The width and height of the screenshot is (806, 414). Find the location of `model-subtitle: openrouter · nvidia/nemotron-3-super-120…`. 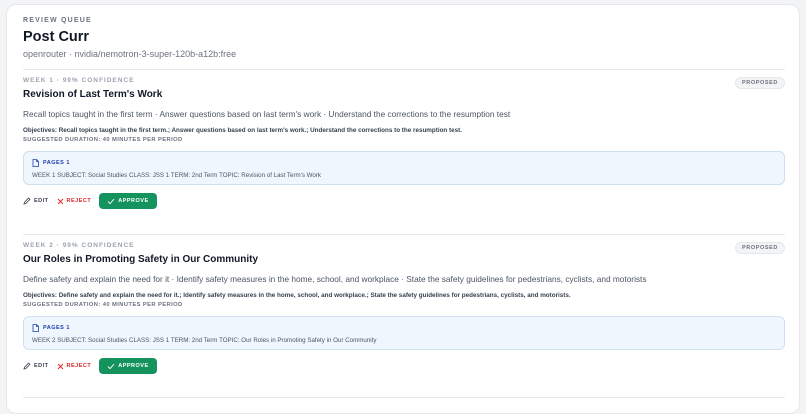

model-subtitle: openrouter · nvidia/nemotron-3-super-120… is located at coordinates (130, 54).